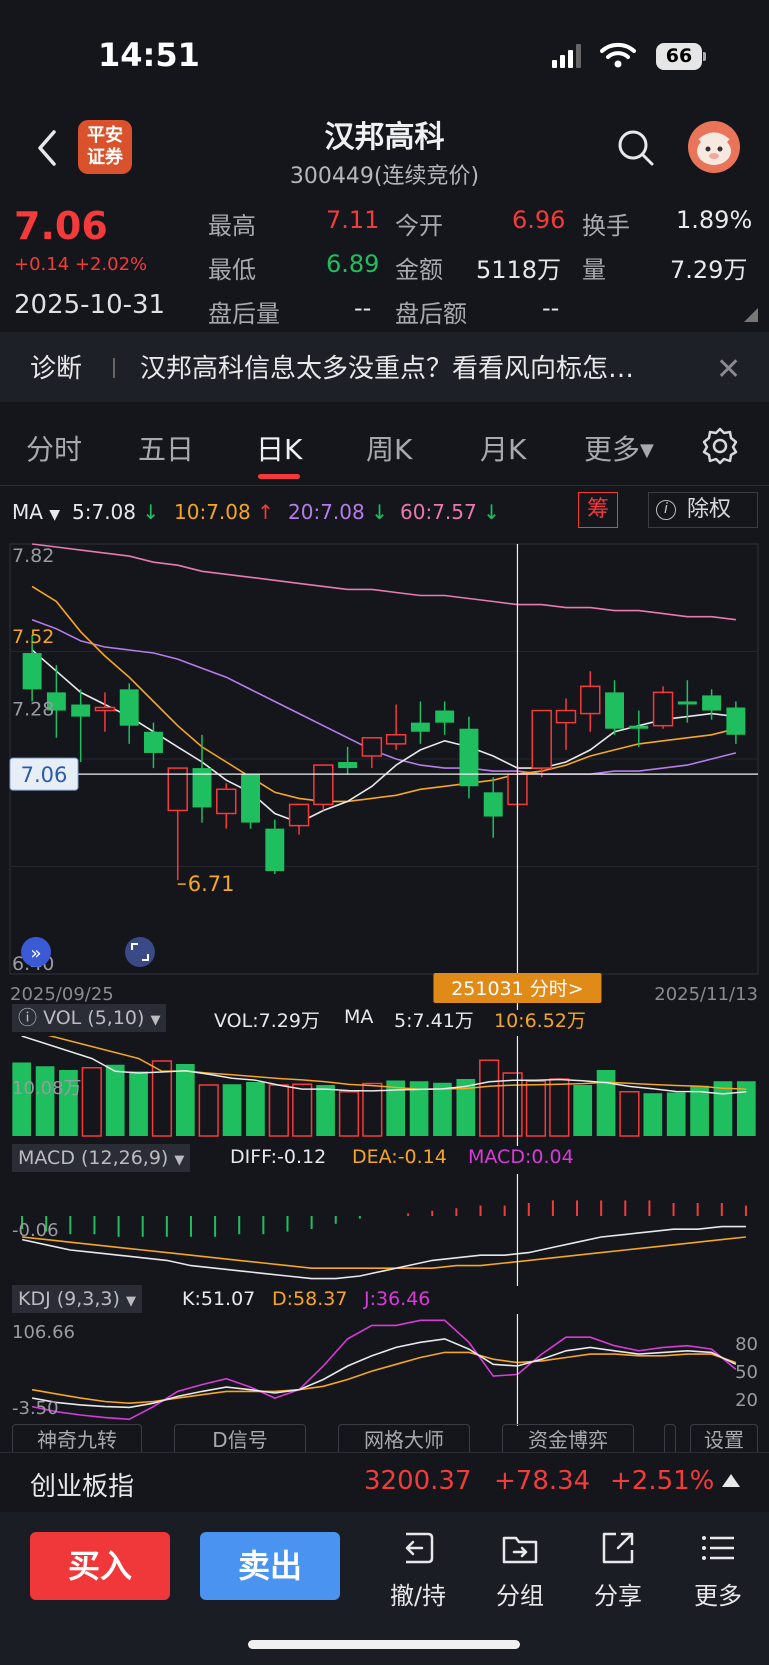 The image size is (769, 1665). Describe the element at coordinates (212, 512) in the screenshot. I see `ma10-text: 10:7.08` at that location.